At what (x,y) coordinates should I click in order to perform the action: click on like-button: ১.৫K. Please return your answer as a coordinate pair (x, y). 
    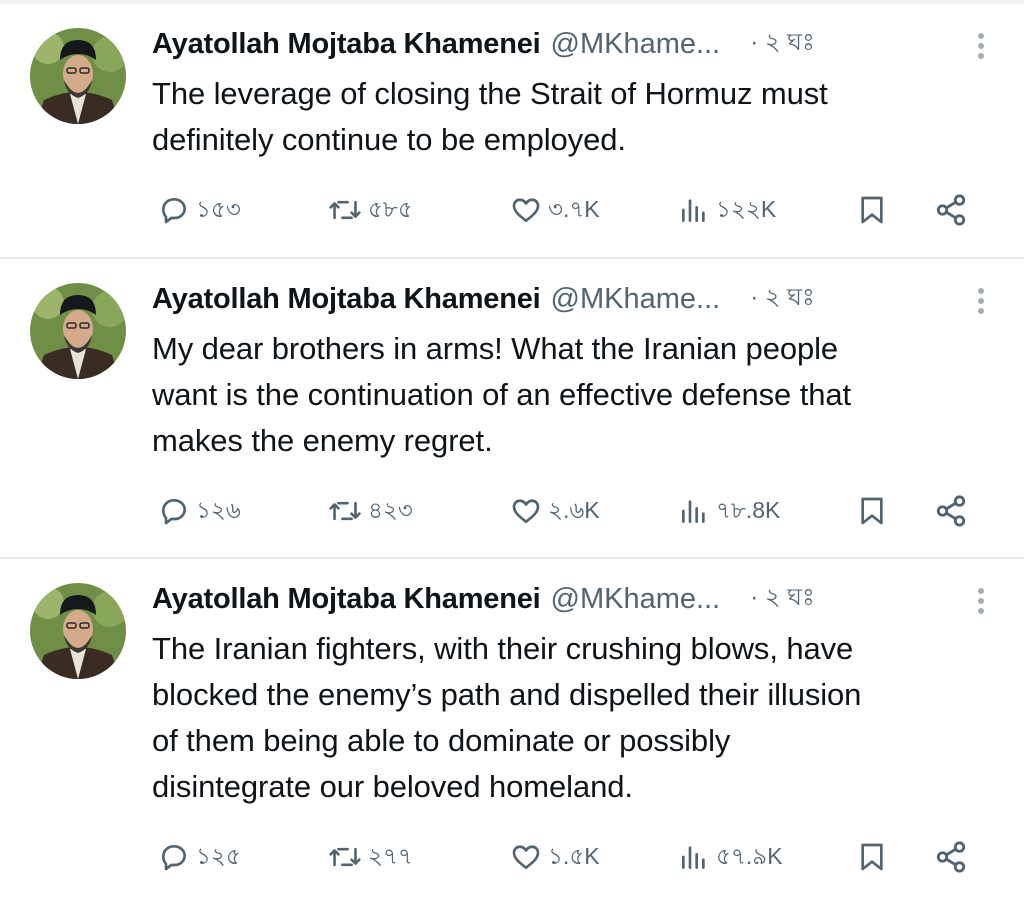
    Looking at the image, I should click on (555, 857).